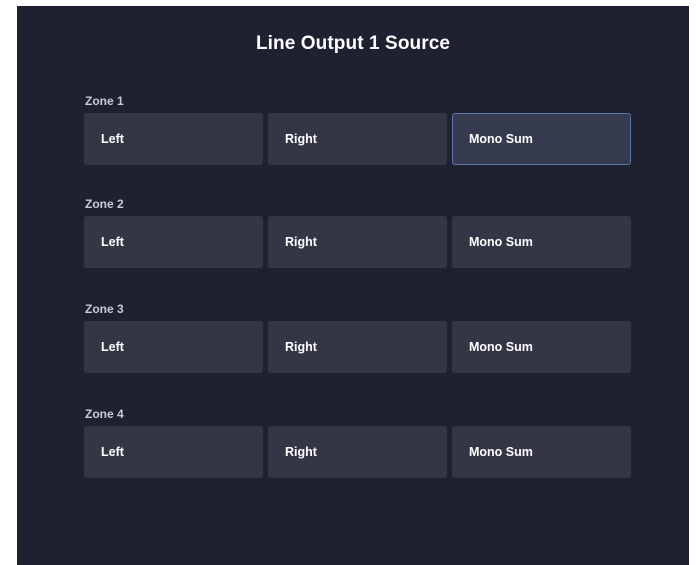 The image size is (698, 565). Describe the element at coordinates (104, 101) in the screenshot. I see `zone-1-label: Zone 1` at that location.